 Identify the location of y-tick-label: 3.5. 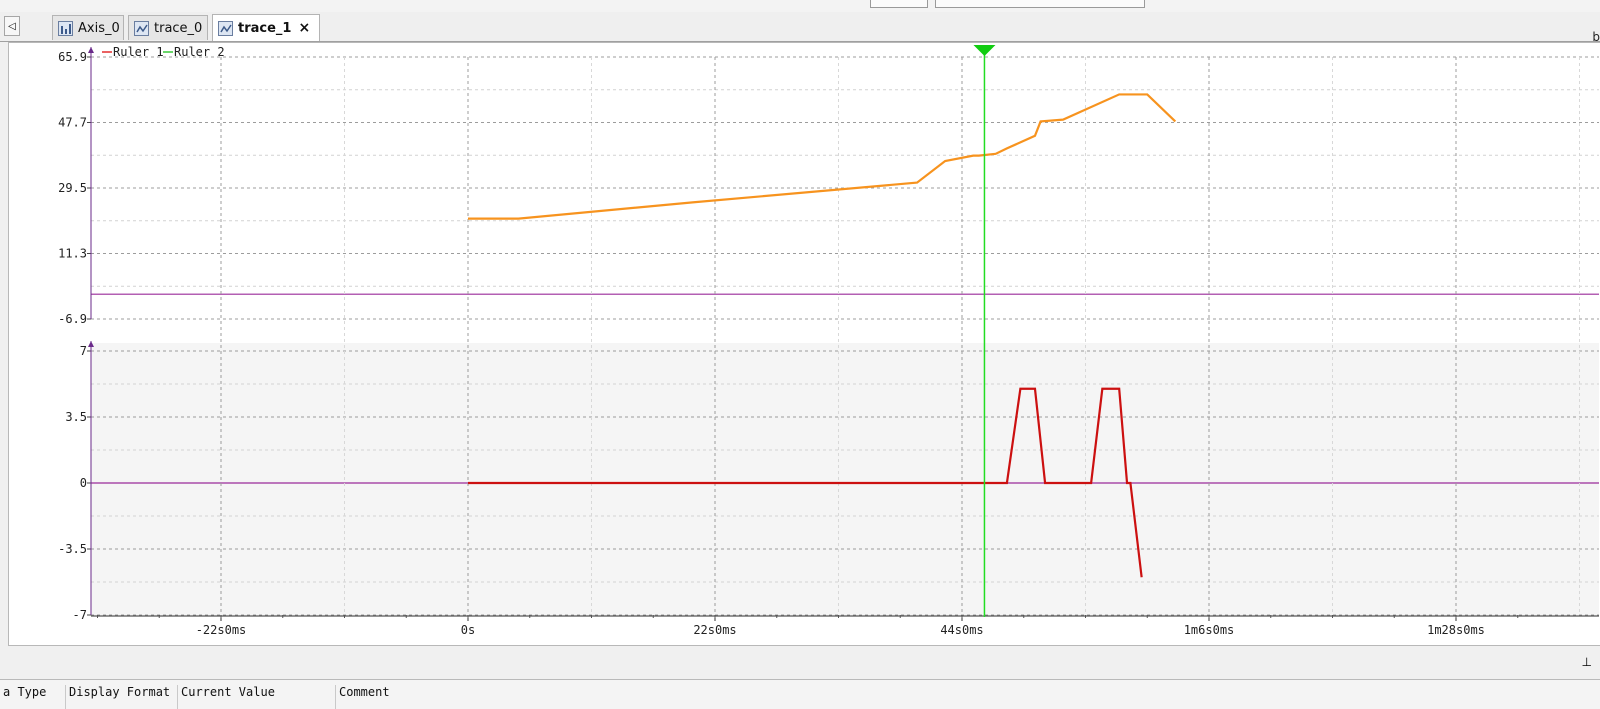
(76, 417).